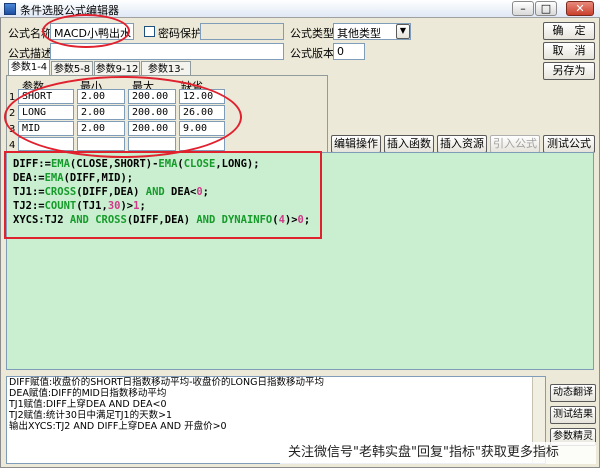 The image size is (600, 468). I want to click on ok-button: 确 定, so click(569, 31).